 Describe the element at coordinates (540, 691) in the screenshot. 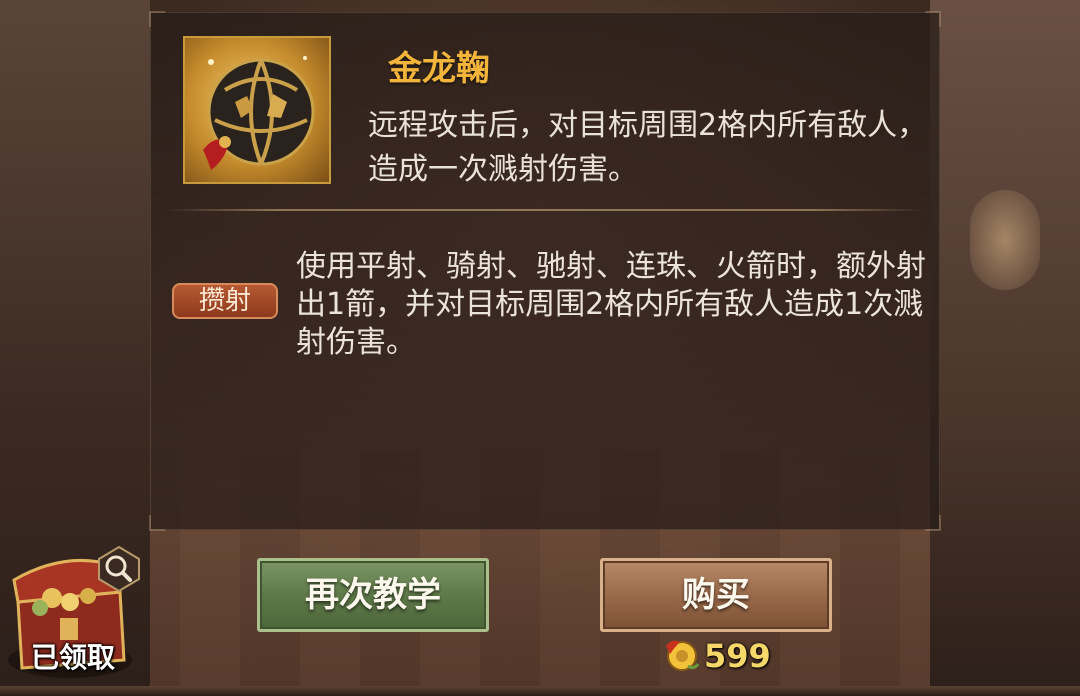

I see `bottom-border` at that location.